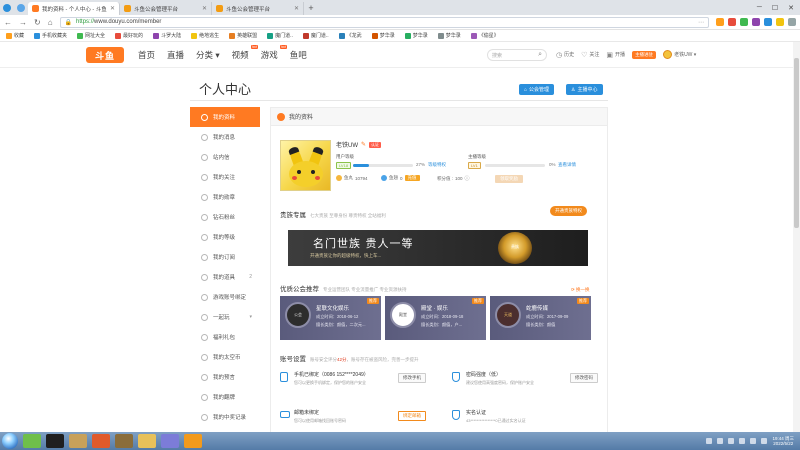 Image resolution: width=800 pixels, height=450 pixels. I want to click on share-icon: ⋯, so click(701, 22).